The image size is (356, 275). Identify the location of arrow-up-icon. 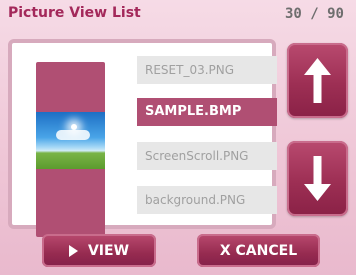
(317, 80).